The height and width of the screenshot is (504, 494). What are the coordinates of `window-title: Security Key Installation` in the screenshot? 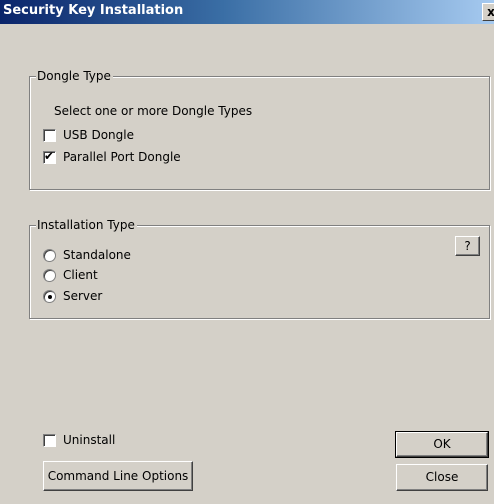 It's located at (93, 10).